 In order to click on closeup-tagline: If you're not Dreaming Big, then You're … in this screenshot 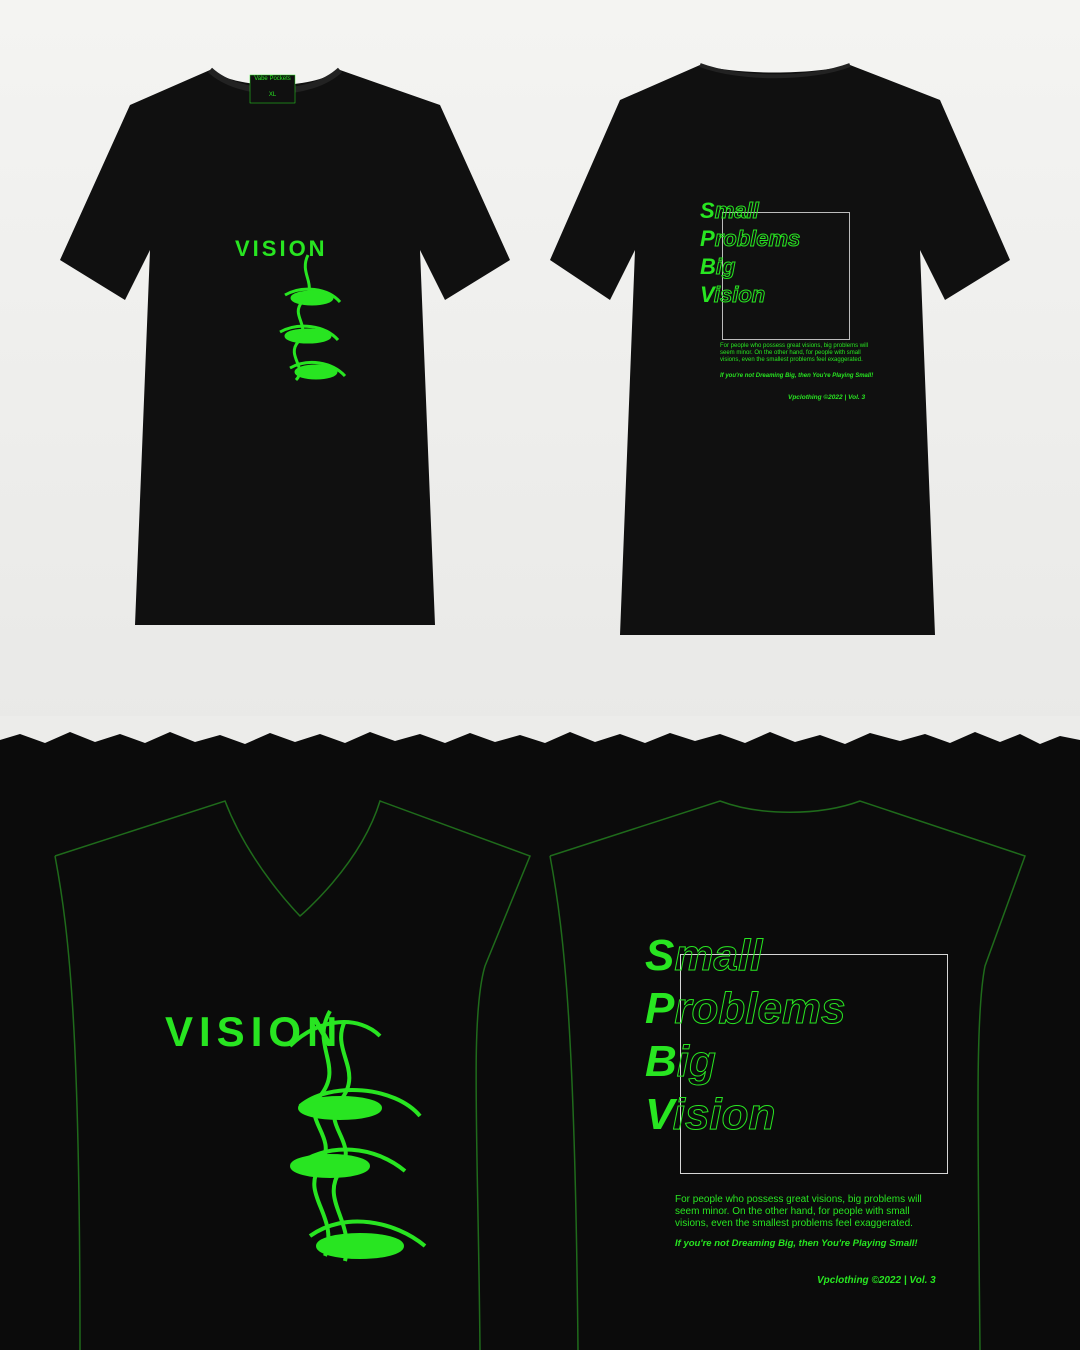, I will do `click(796, 1243)`.